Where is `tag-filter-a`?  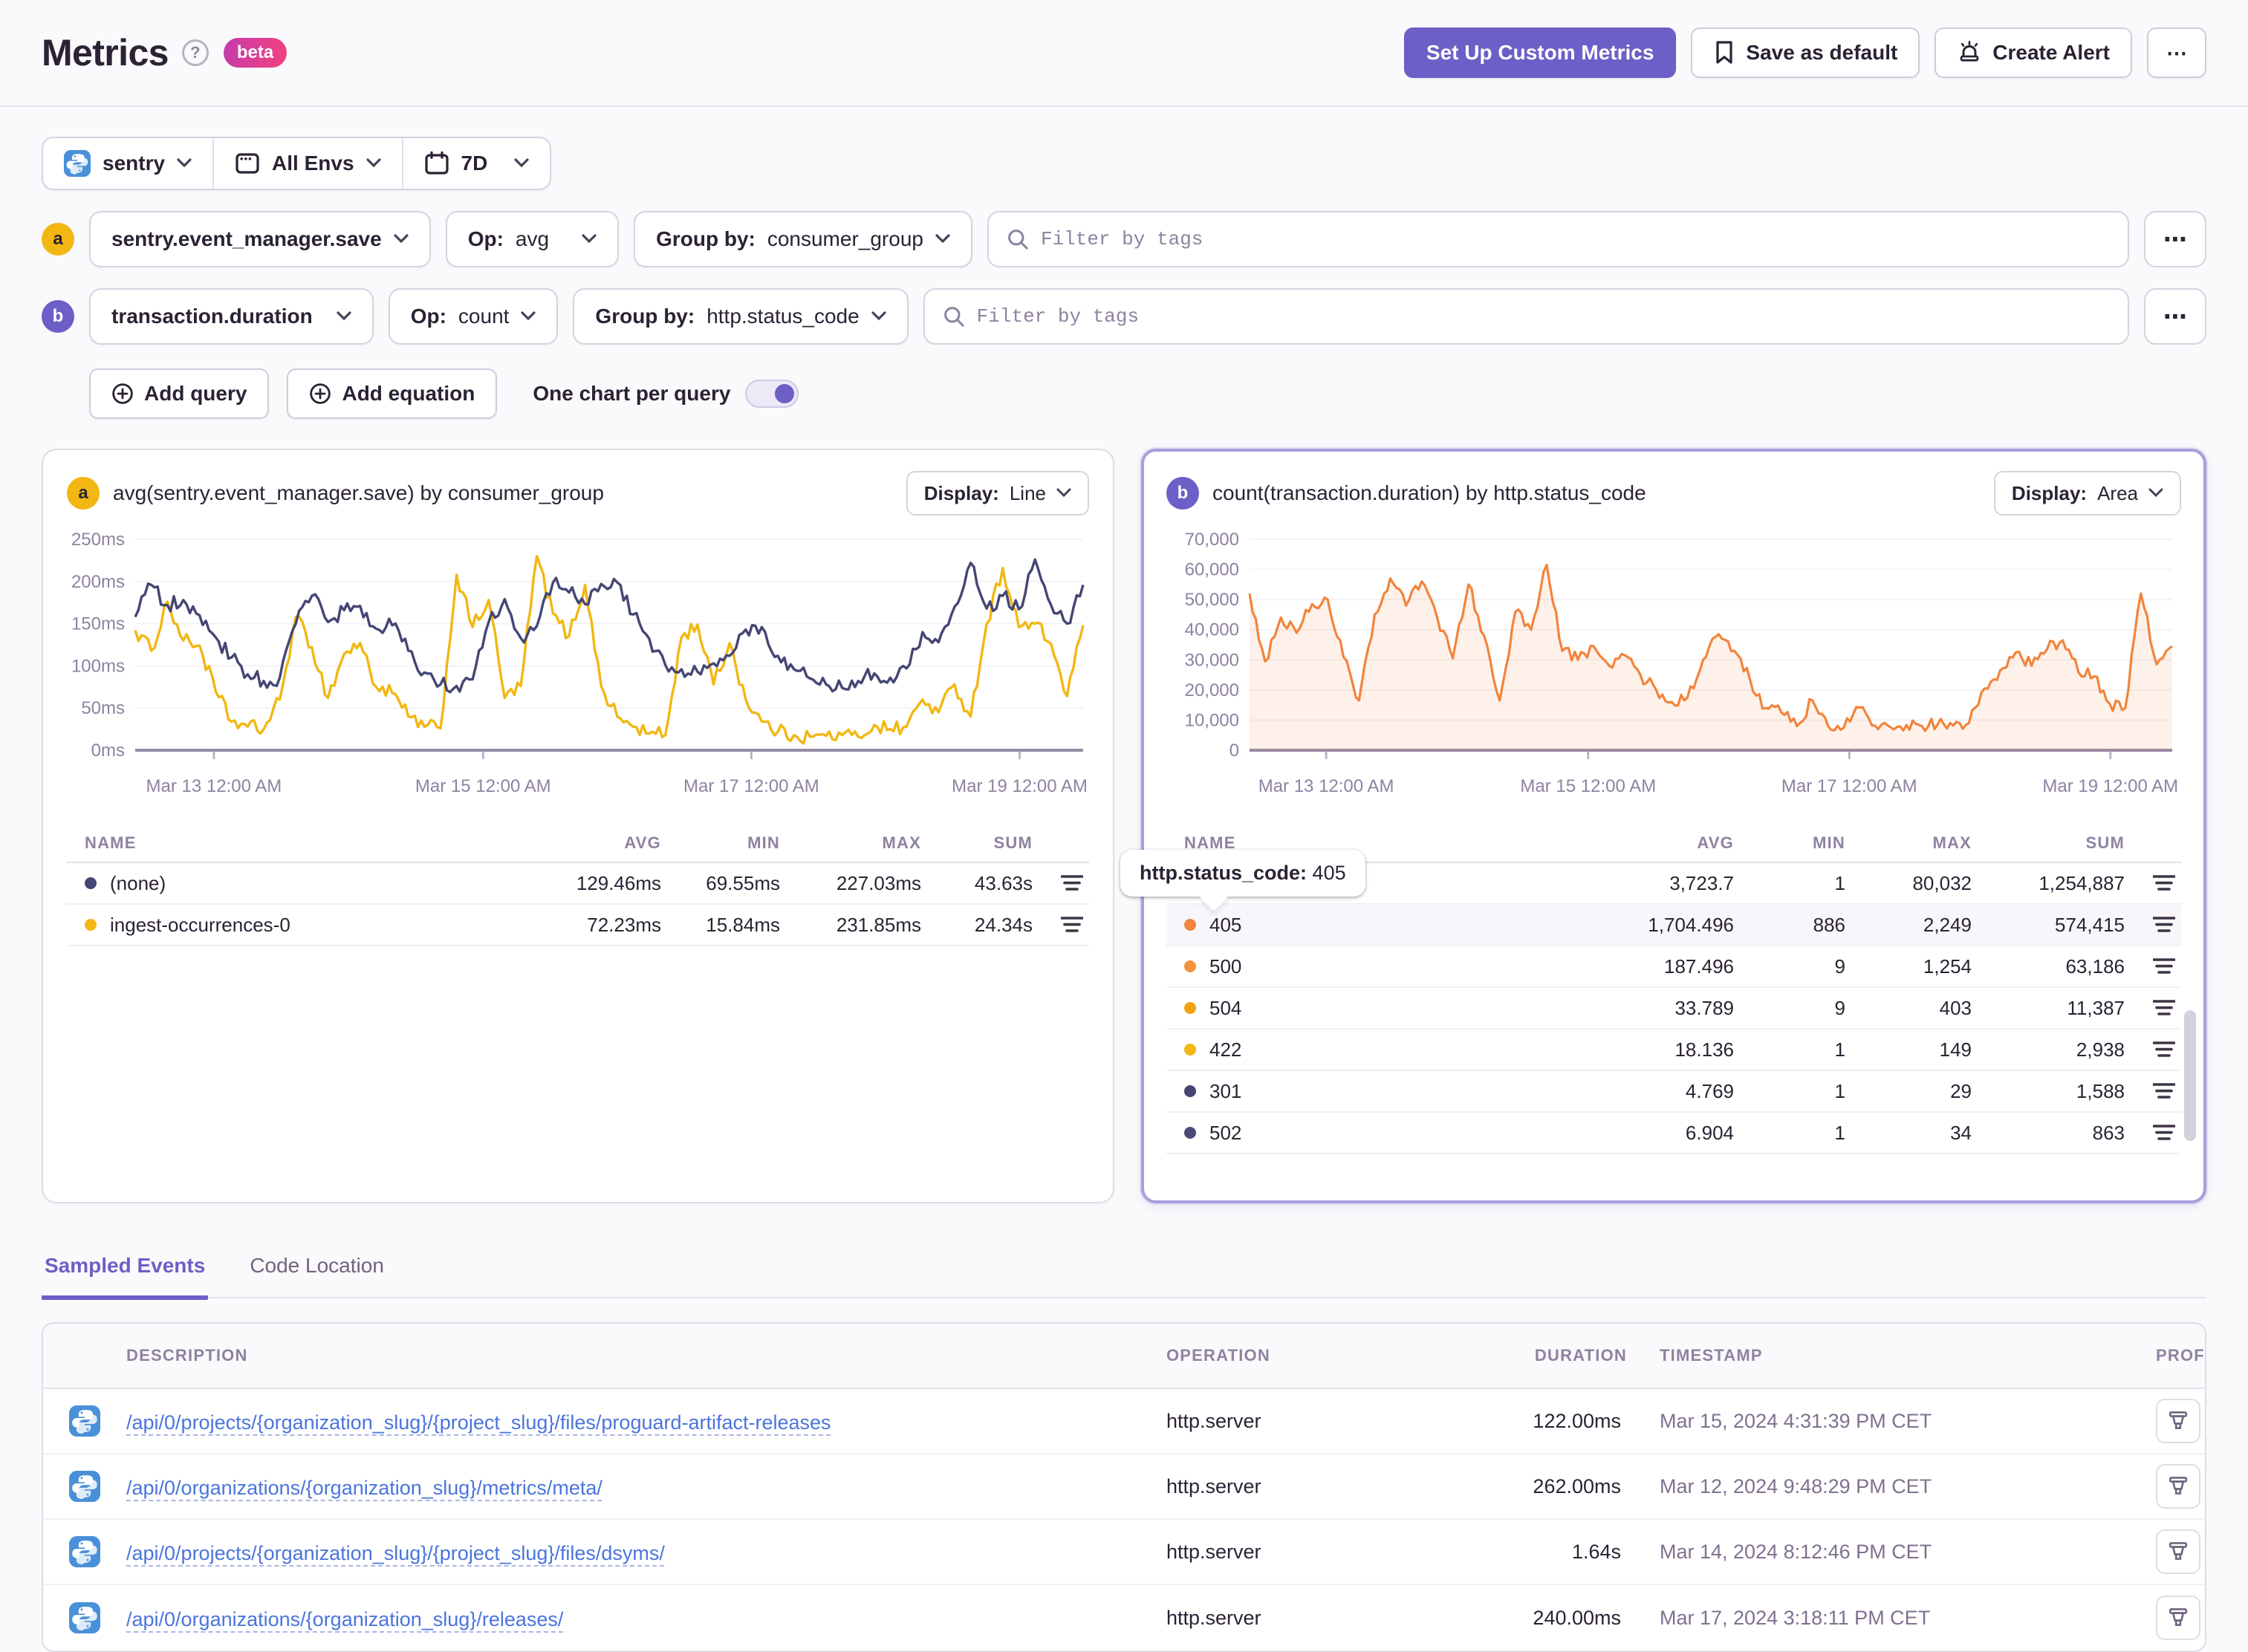 tag-filter-a is located at coordinates (1558, 239).